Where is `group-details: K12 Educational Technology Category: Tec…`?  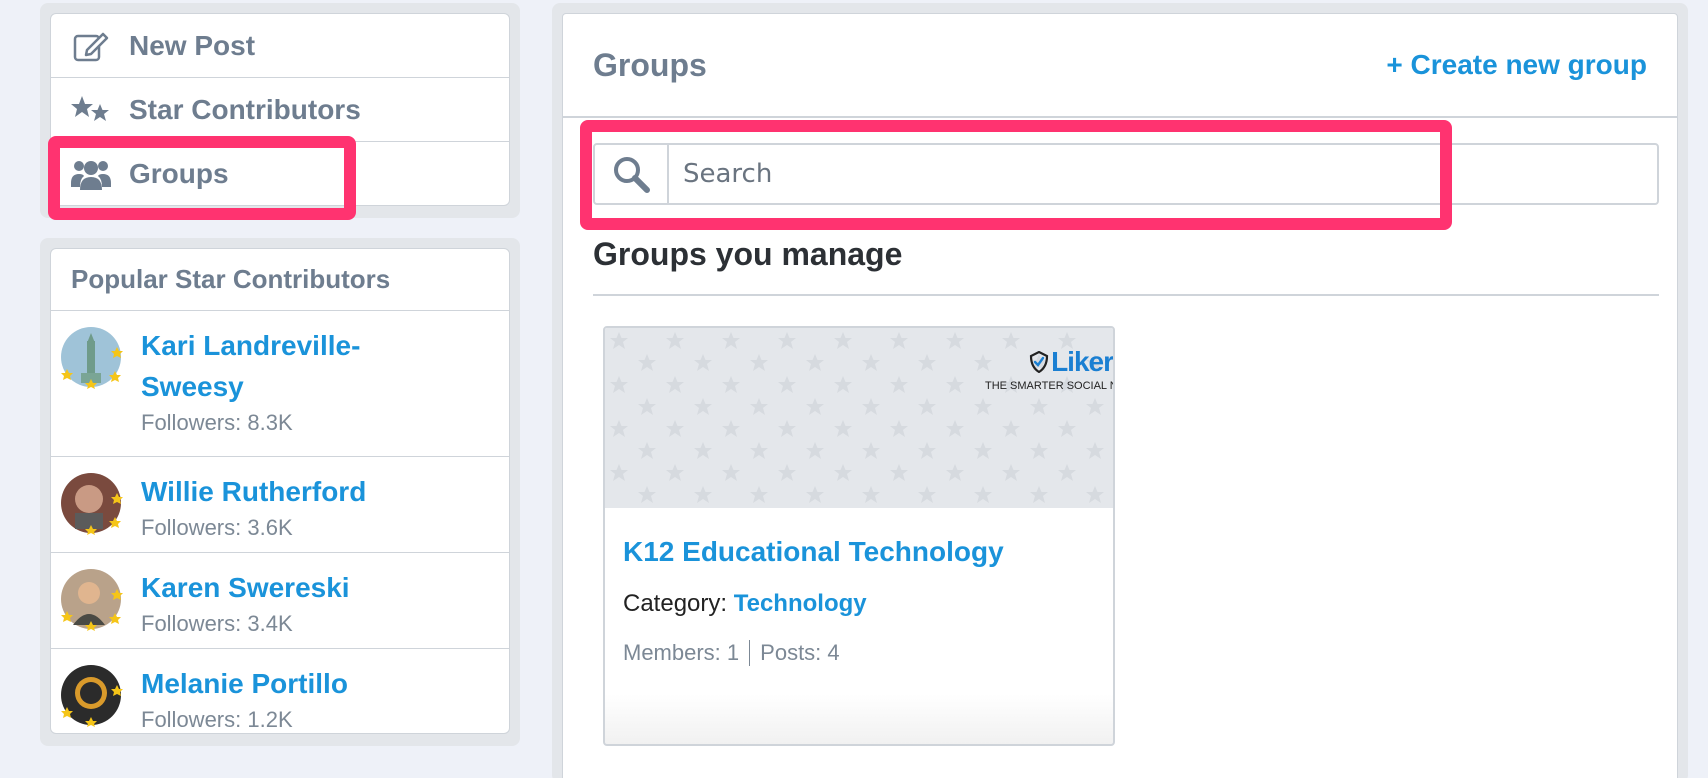 group-details: K12 Educational Technology Category: Tec… is located at coordinates (859, 587).